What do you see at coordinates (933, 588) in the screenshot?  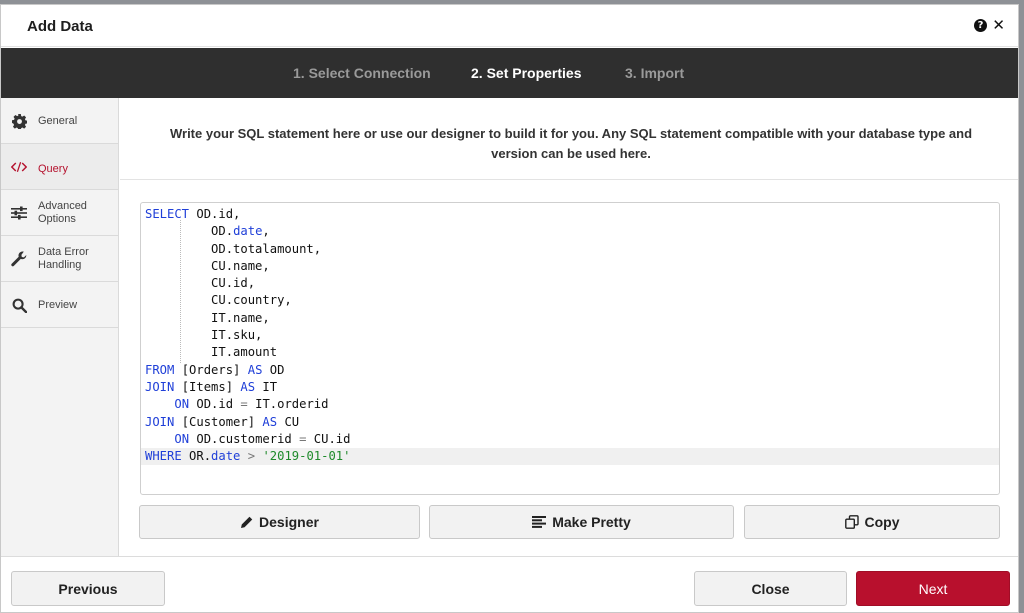 I see `next-button: Next` at bounding box center [933, 588].